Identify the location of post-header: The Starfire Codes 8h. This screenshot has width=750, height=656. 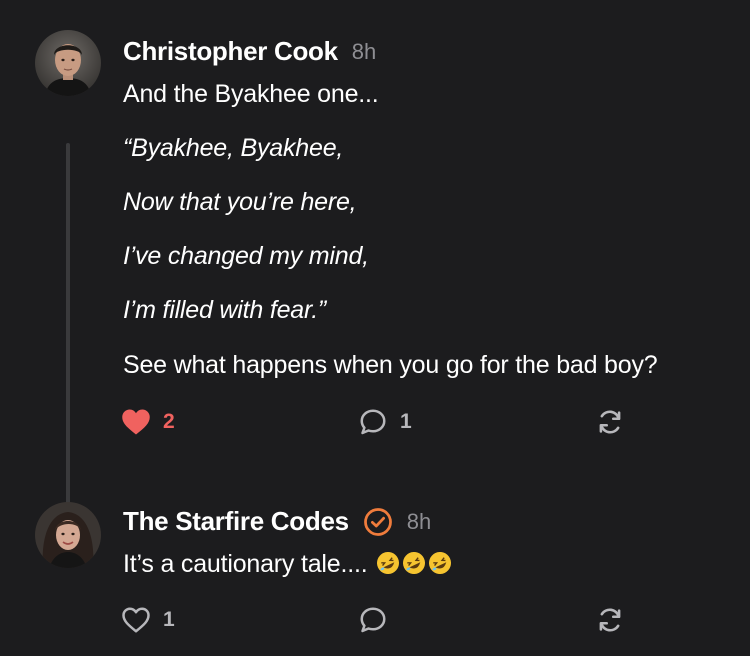
(277, 521).